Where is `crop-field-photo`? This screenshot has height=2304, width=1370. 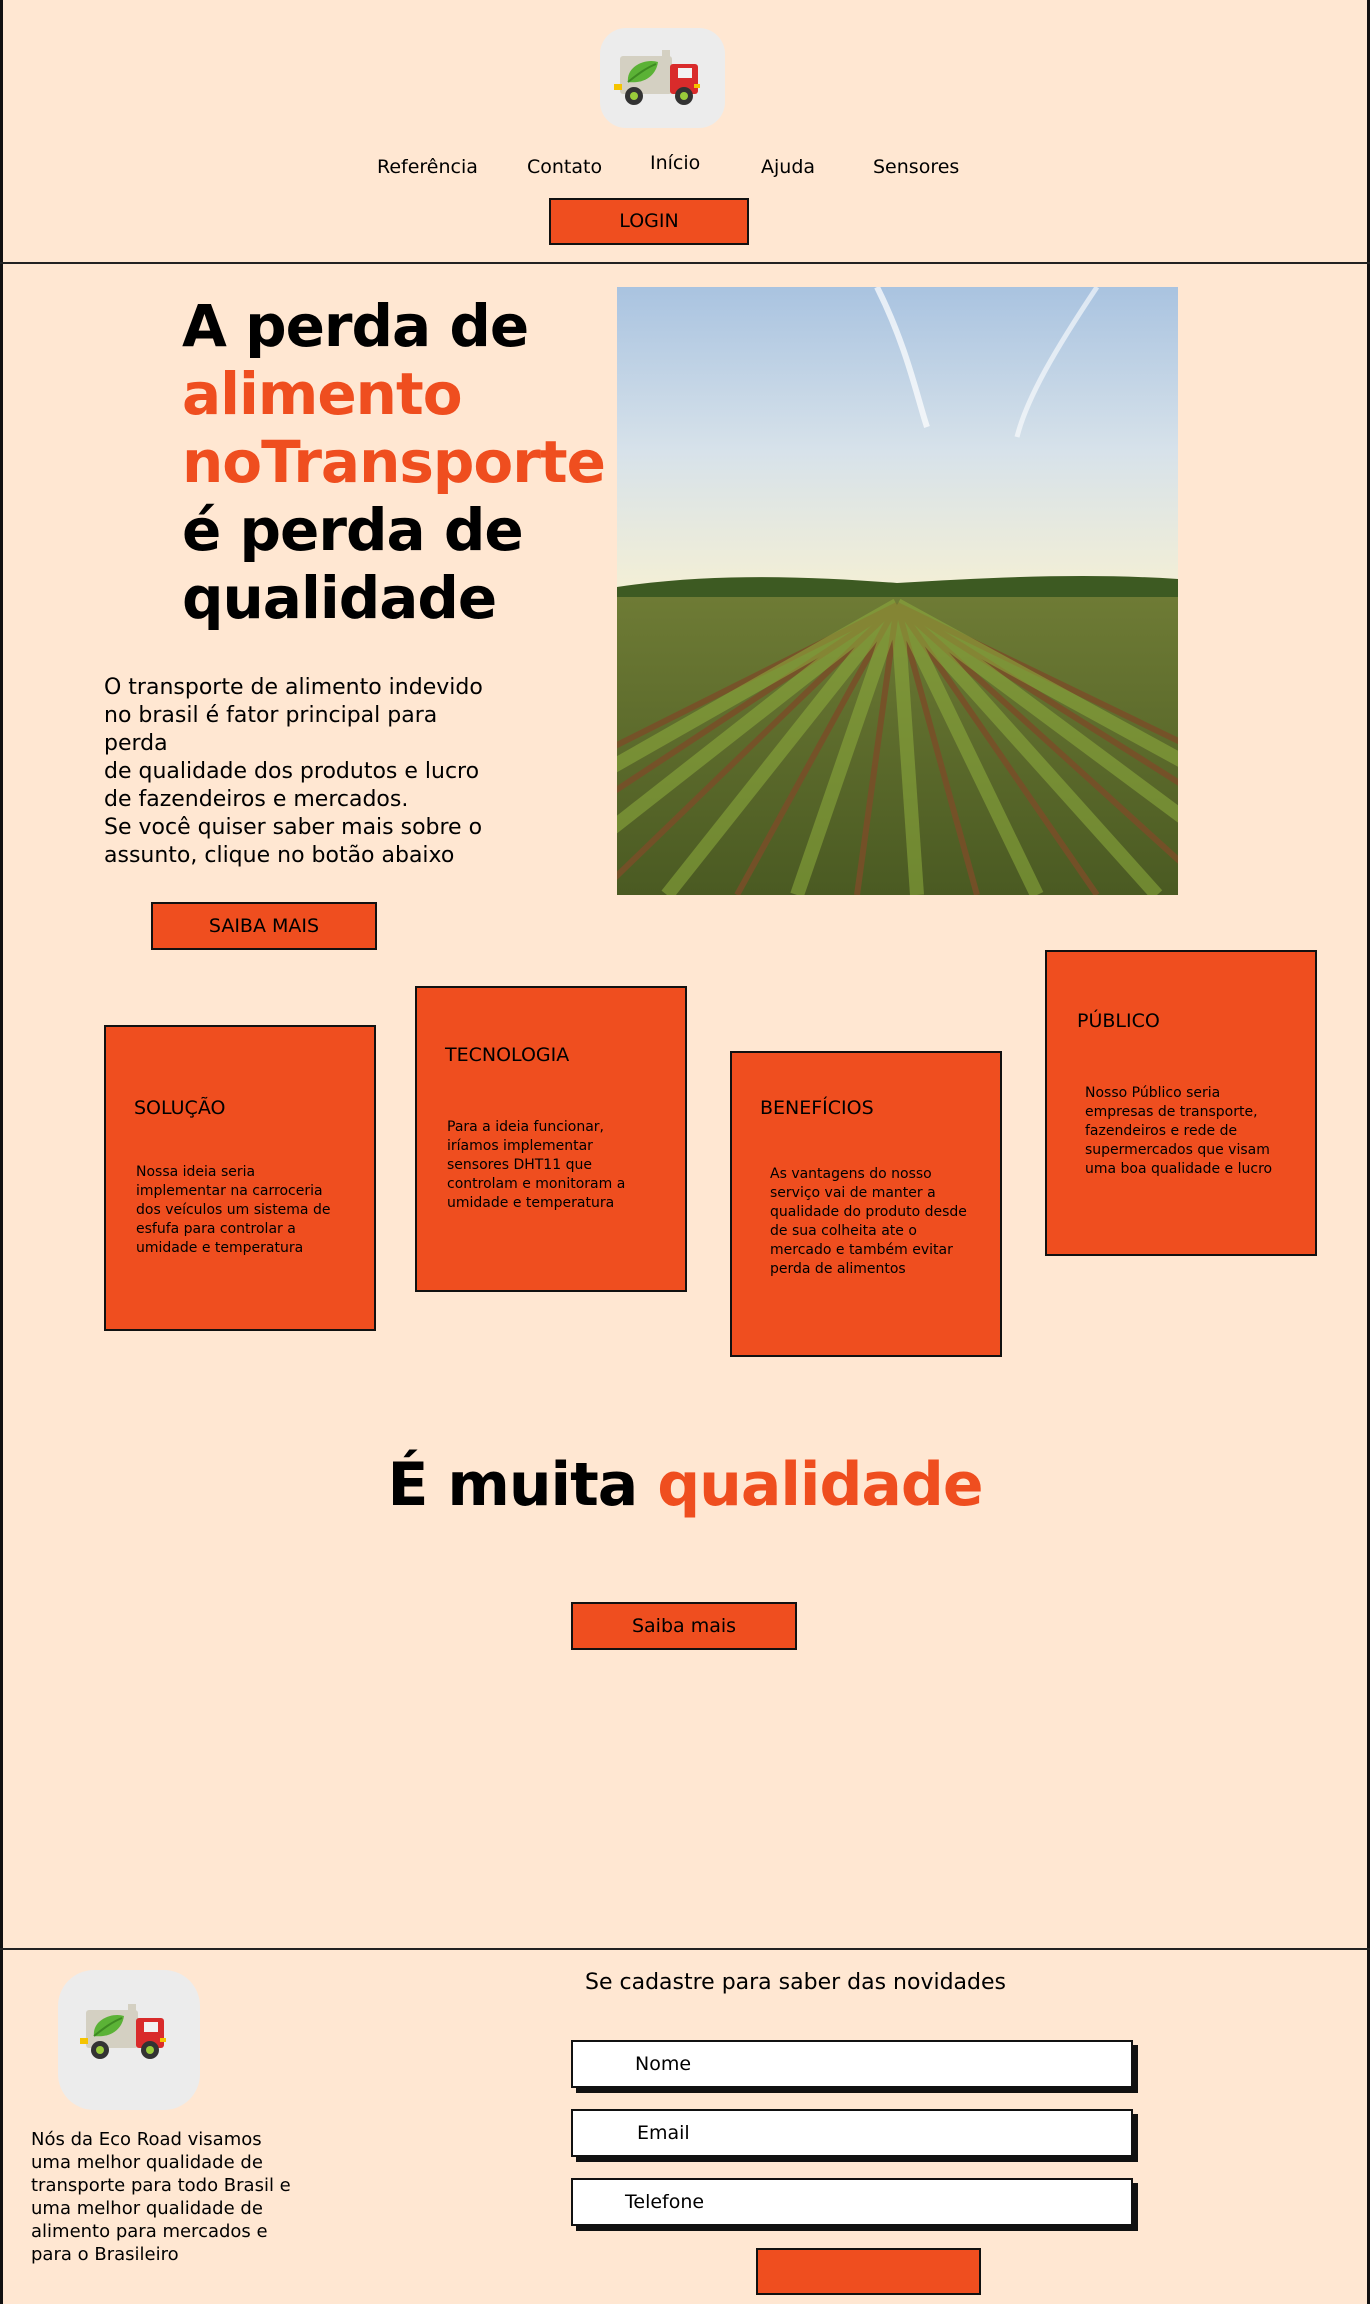 crop-field-photo is located at coordinates (897, 591).